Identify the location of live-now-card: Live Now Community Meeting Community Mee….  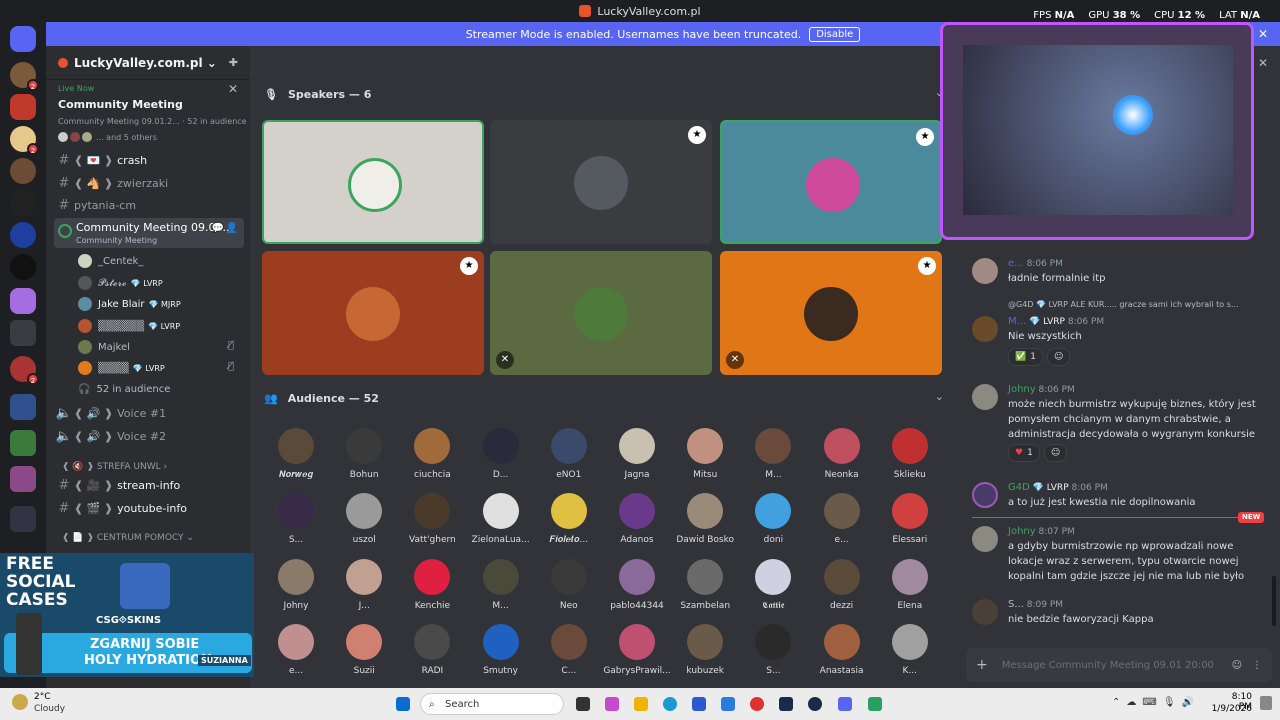
(148, 115).